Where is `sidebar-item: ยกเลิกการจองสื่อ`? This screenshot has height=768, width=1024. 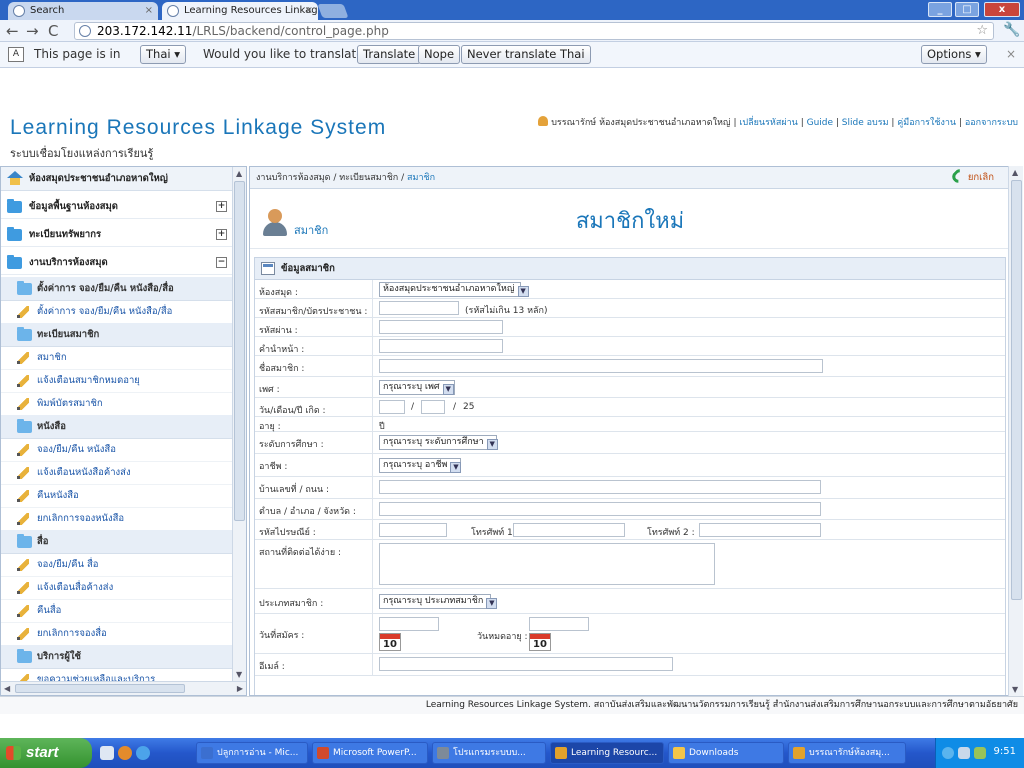
sidebar-item: ยกเลิกการจองสื่อ is located at coordinates (117, 634).